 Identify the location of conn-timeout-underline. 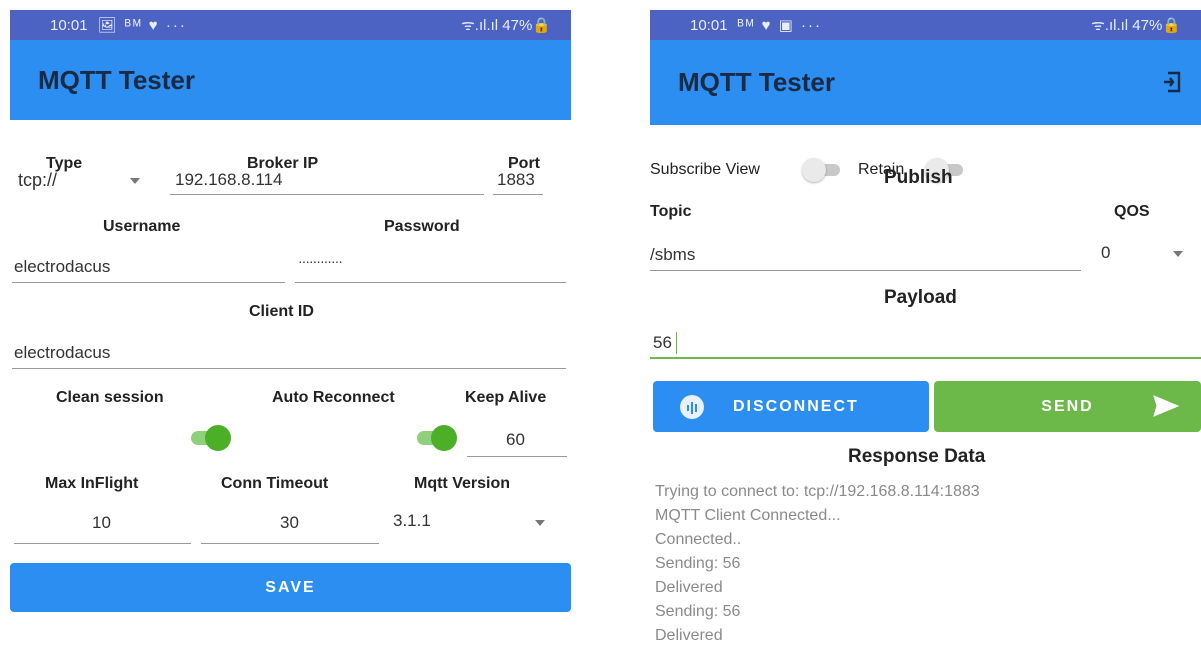
(290, 543).